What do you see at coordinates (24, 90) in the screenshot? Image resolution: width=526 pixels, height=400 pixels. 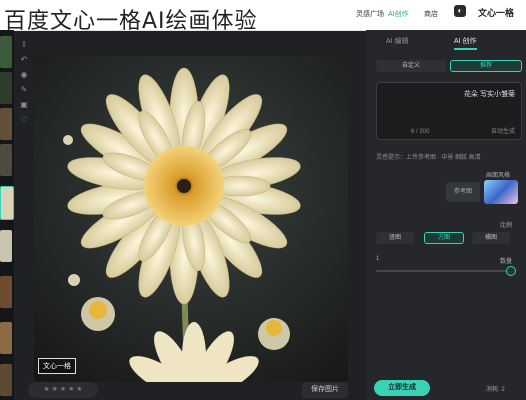 I see `edit-icon: ✎` at bounding box center [24, 90].